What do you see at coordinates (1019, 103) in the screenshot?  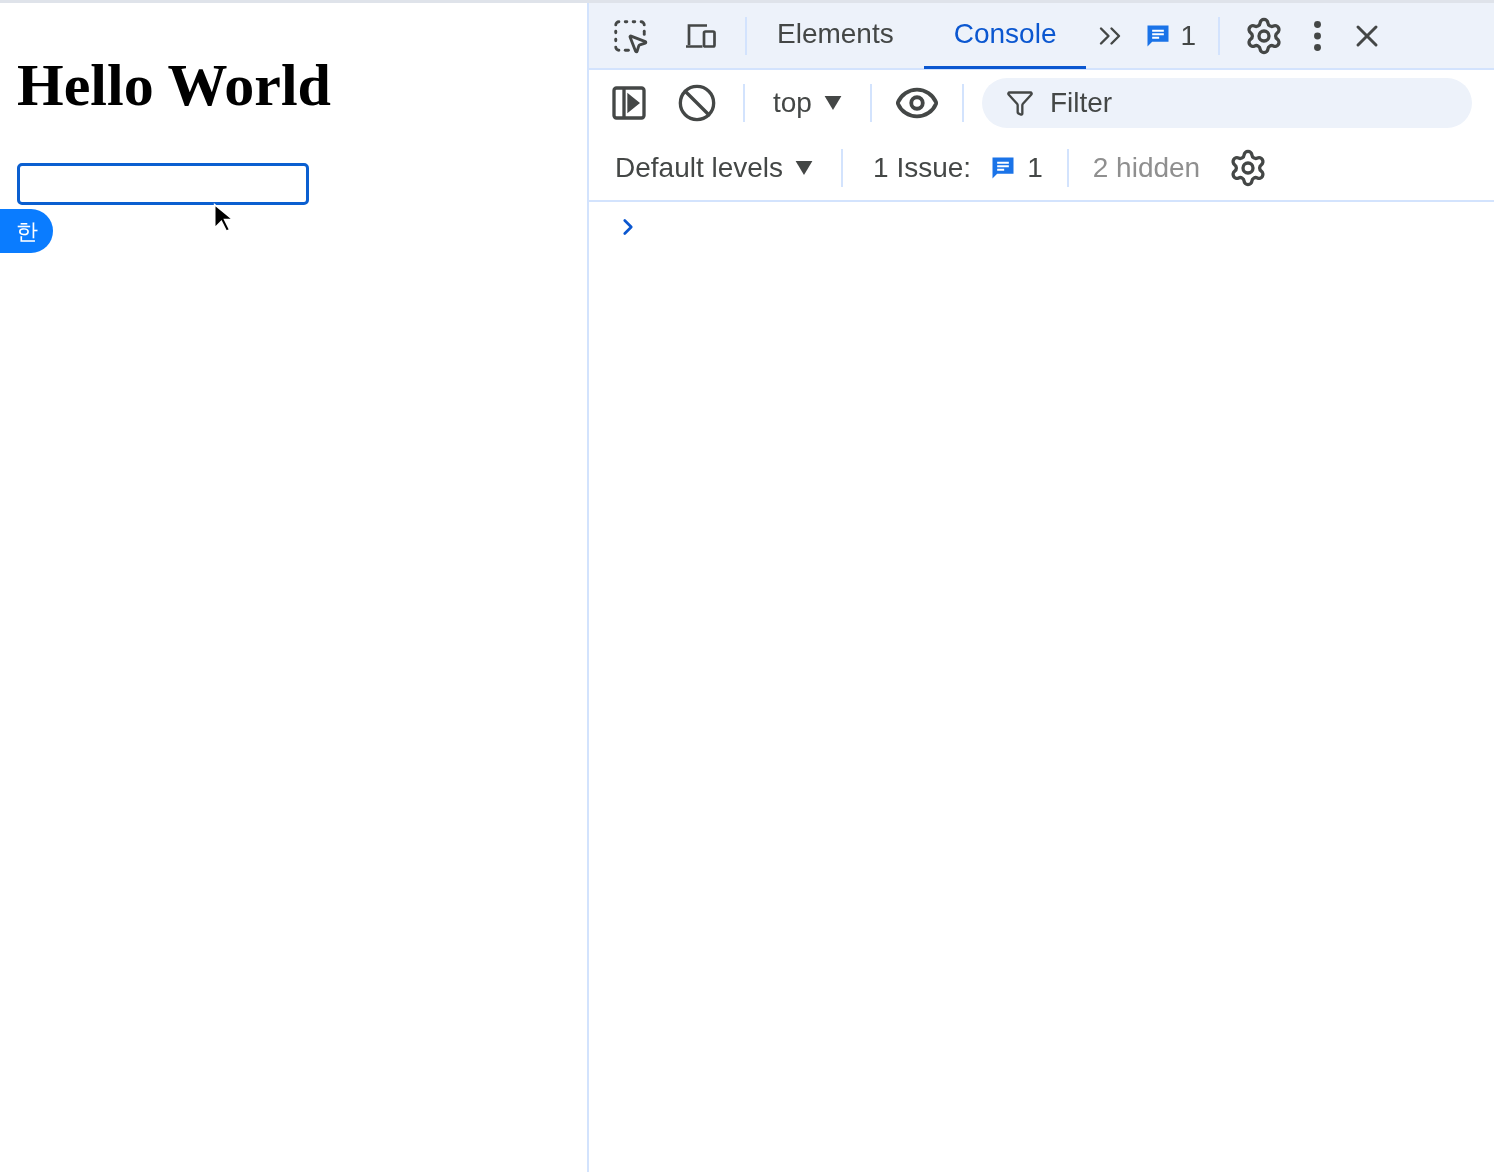 I see `filter-icon` at bounding box center [1019, 103].